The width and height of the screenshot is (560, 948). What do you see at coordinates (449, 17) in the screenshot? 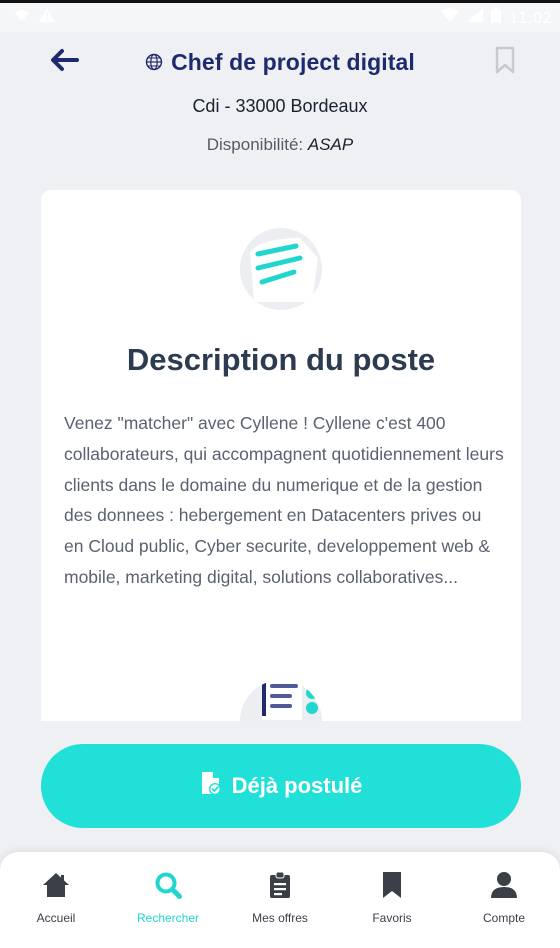
I see `wifi-icon` at bounding box center [449, 17].